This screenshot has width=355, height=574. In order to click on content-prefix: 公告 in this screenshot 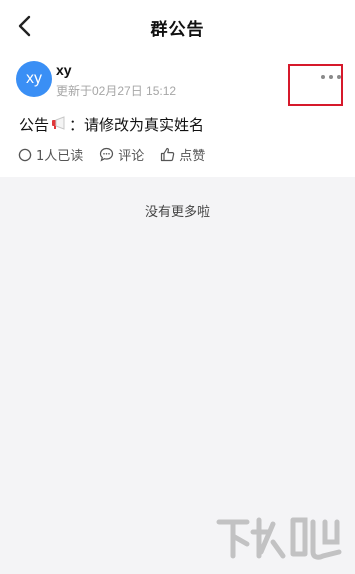, I will do `click(34, 125)`.